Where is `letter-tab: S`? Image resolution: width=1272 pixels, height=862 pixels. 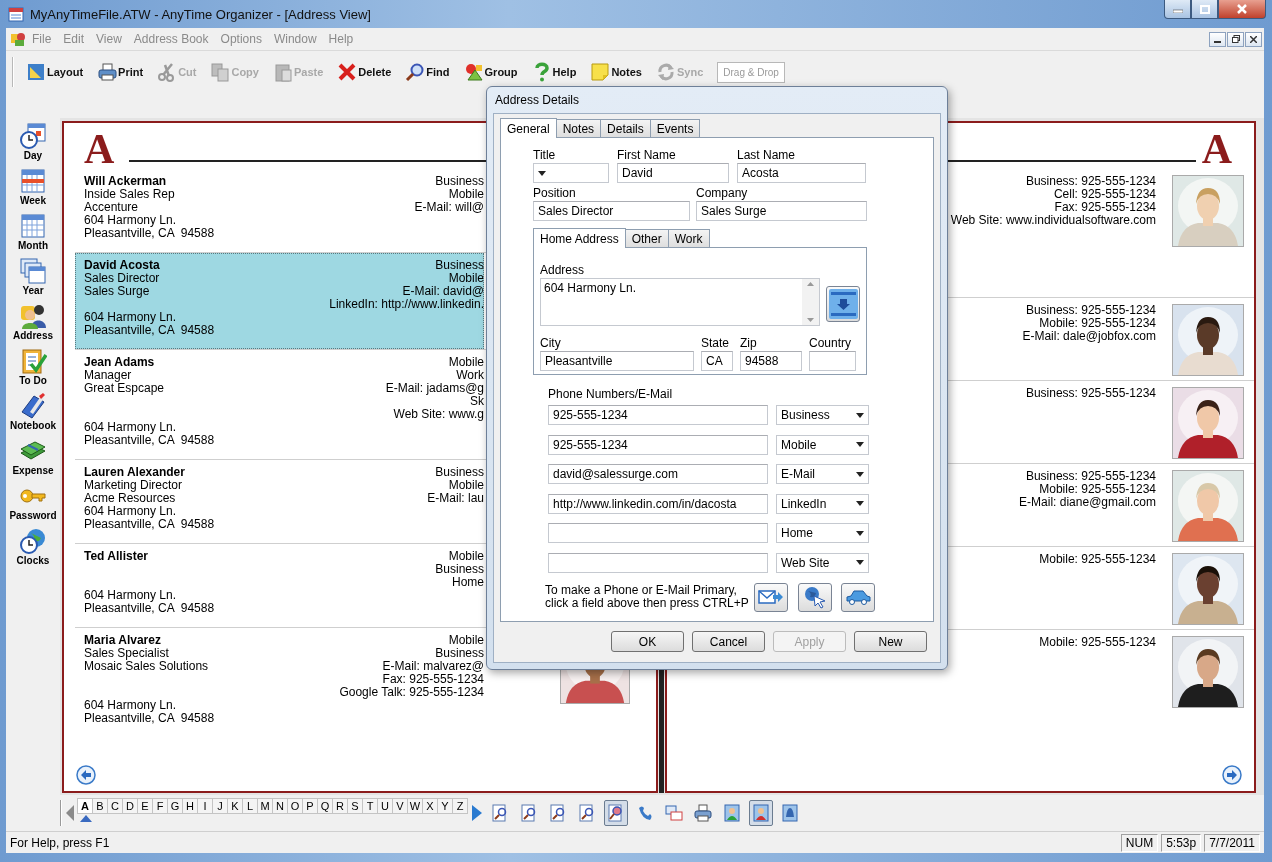 letter-tab: S is located at coordinates (355, 806).